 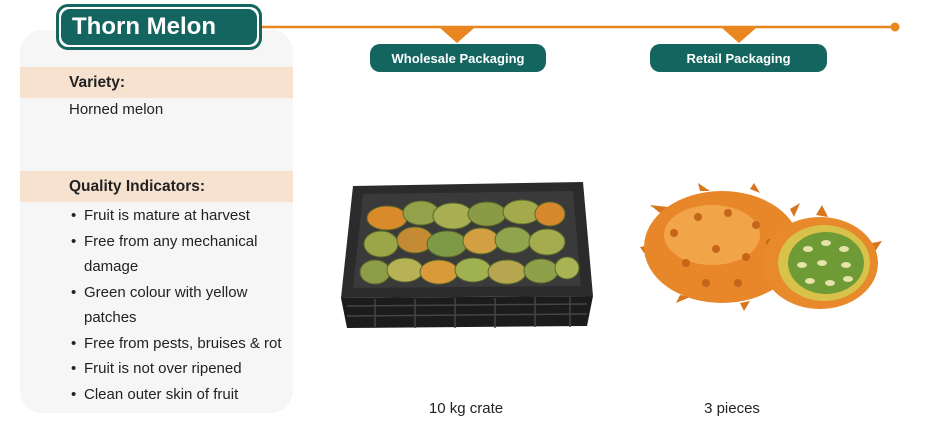 What do you see at coordinates (458, 58) in the screenshot?
I see `wholesale-packaging-label: Wholesale Packaging` at bounding box center [458, 58].